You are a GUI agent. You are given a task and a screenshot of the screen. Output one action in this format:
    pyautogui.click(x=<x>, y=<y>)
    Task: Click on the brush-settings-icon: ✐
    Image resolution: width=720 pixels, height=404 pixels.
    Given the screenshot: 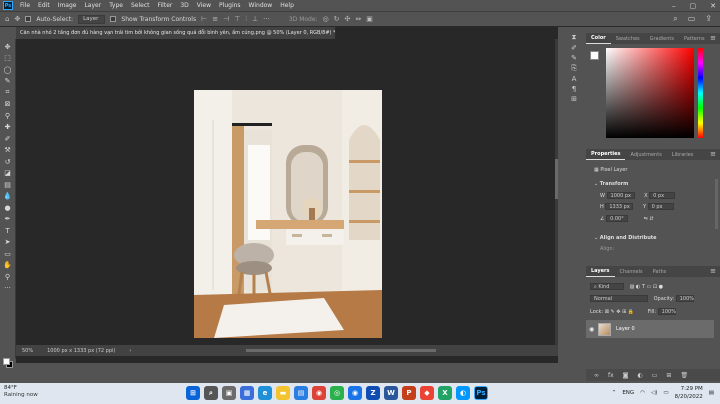 What is the action you would take?
    pyautogui.click(x=574, y=48)
    